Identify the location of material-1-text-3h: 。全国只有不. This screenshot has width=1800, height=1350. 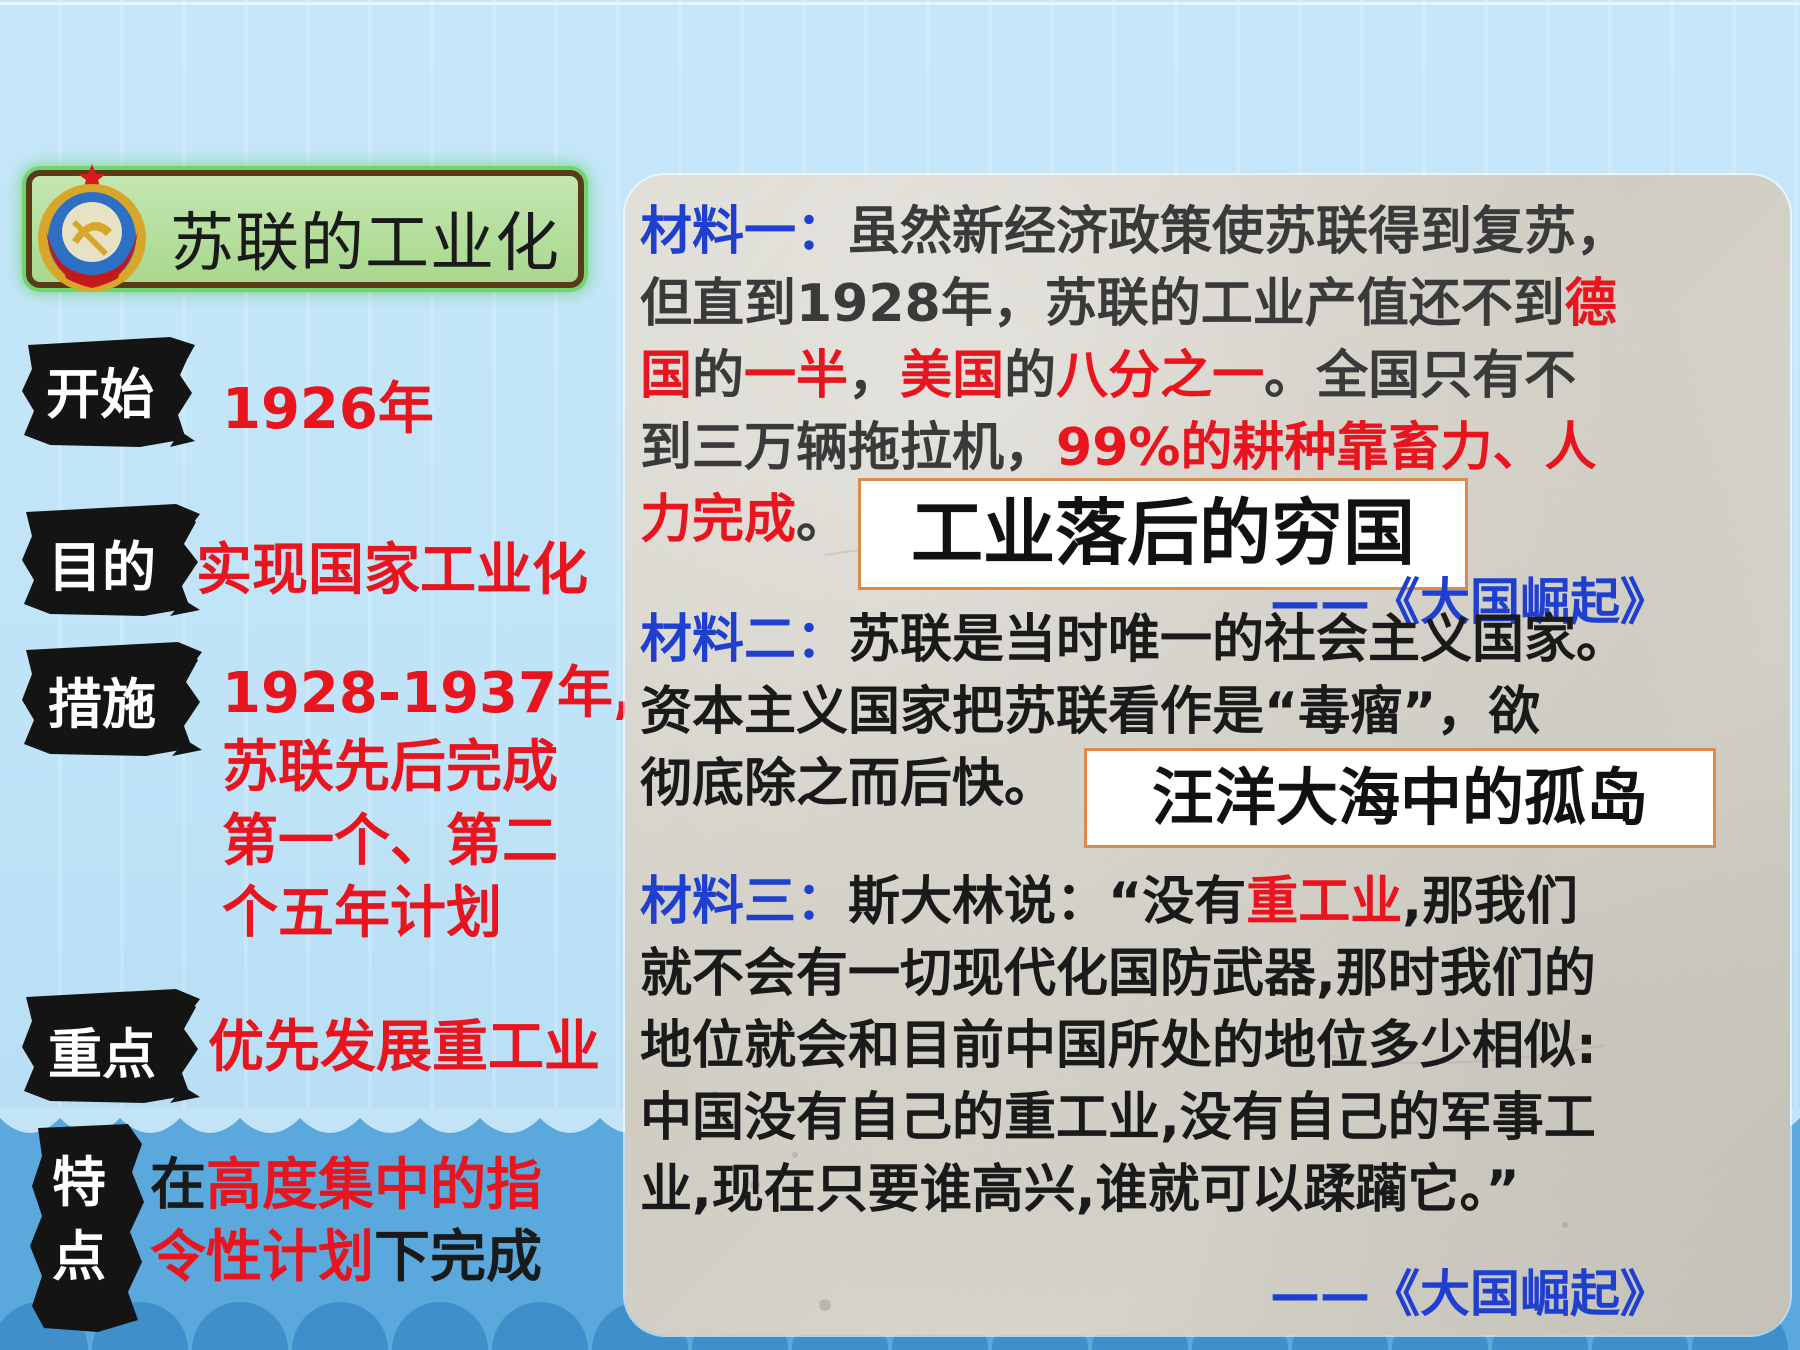
(1420, 376).